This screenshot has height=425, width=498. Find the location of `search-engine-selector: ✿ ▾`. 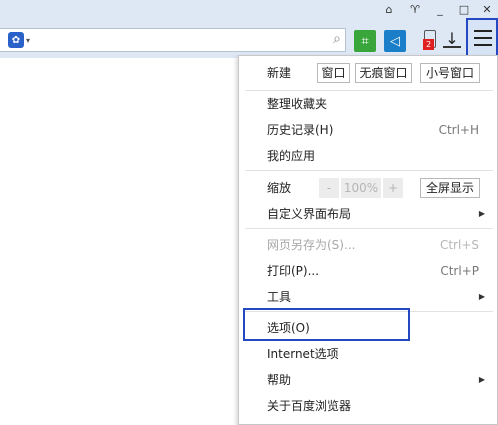

search-engine-selector: ✿ ▾ is located at coordinates (23, 40).